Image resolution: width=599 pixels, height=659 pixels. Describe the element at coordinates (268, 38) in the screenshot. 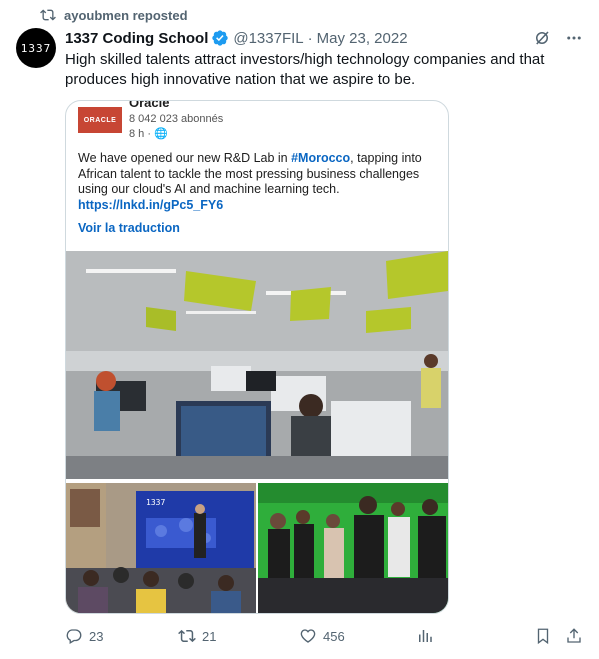

I see `author-handle: @1337FIL` at that location.